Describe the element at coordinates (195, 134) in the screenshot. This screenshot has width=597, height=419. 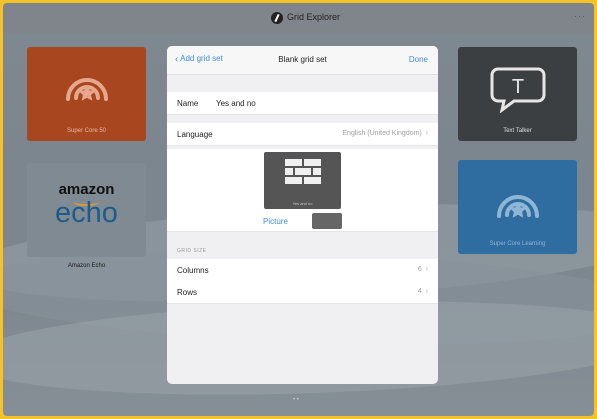
I see `language-label: Language` at that location.